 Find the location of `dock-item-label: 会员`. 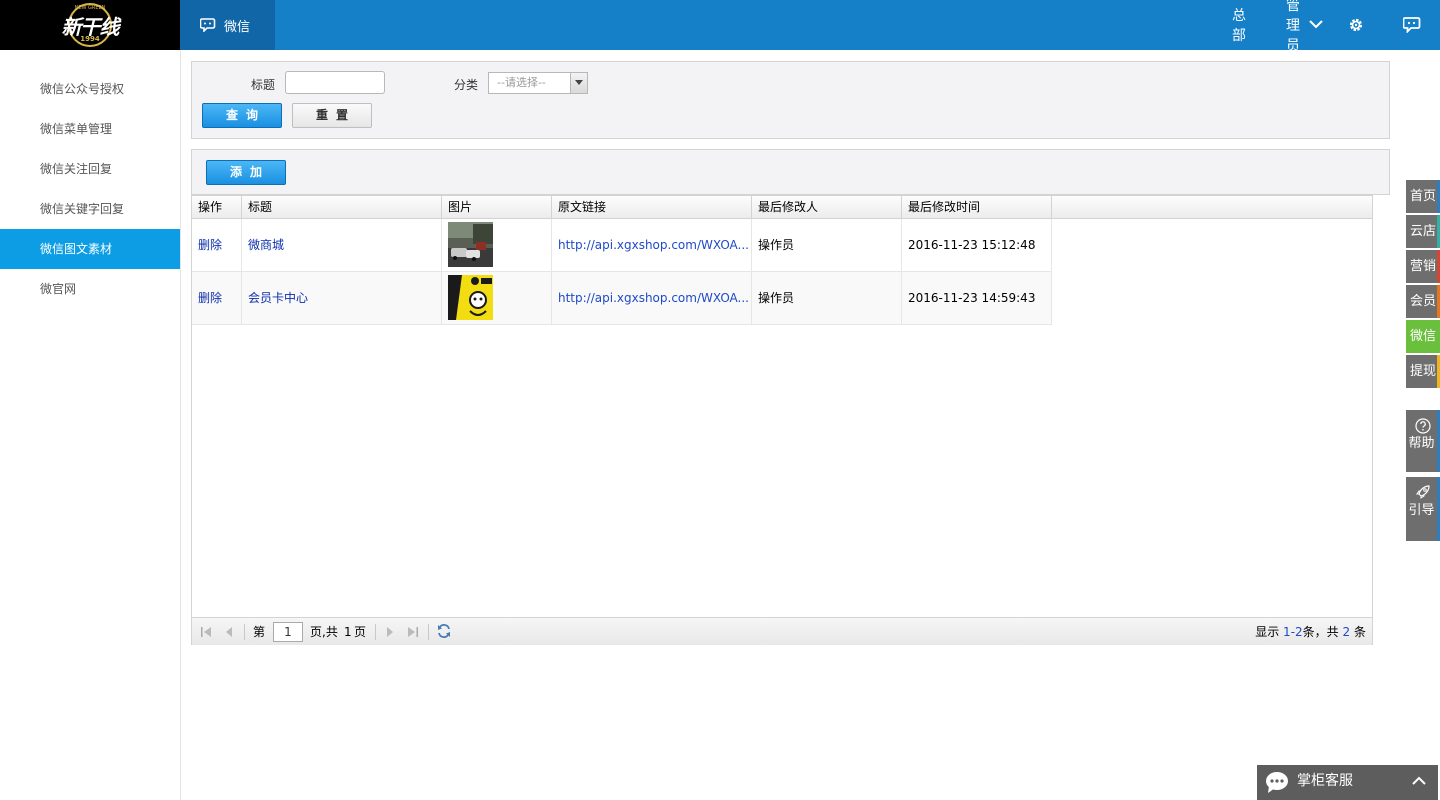

dock-item-label: 会员 is located at coordinates (1422, 301).